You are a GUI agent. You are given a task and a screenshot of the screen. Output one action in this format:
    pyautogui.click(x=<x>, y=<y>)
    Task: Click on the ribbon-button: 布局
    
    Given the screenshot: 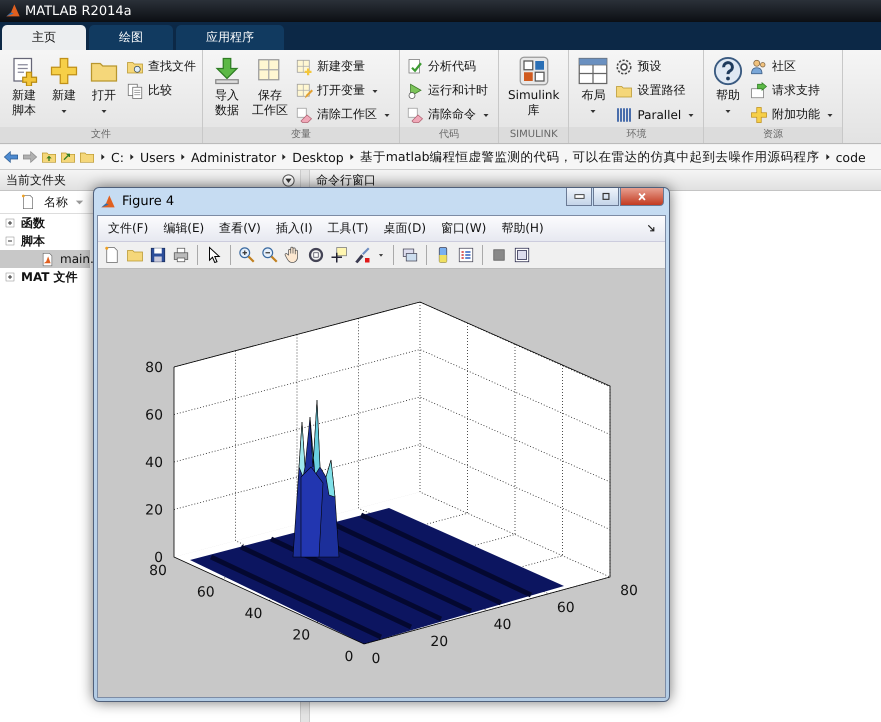 What is the action you would take?
    pyautogui.click(x=593, y=90)
    